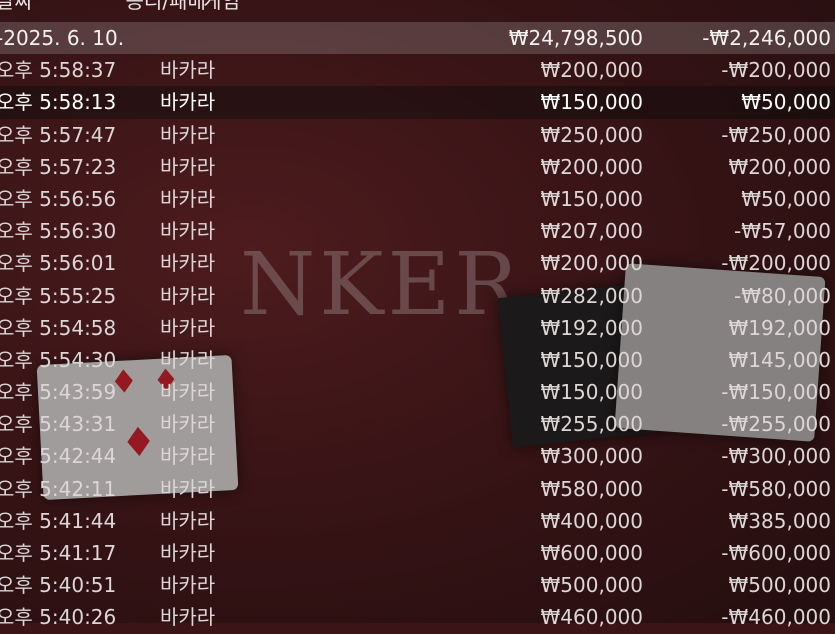 The height and width of the screenshot is (634, 835). What do you see at coordinates (58, 198) in the screenshot?
I see `row-time: 오후 5:56:56` at bounding box center [58, 198].